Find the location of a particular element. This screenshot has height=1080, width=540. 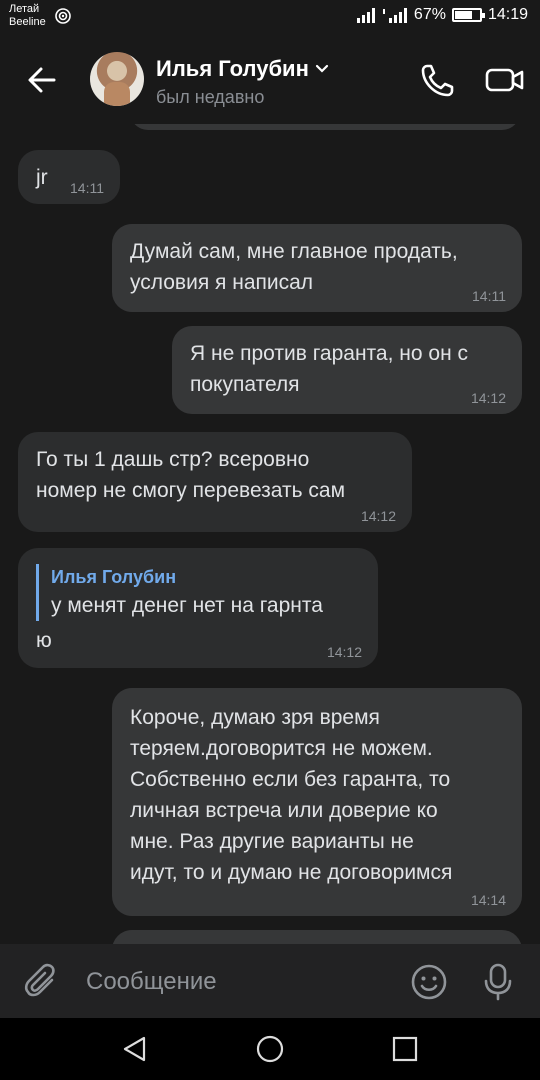

quoted-reply: Илья Голубин у менят денег нет на гарнта is located at coordinates (198, 592).